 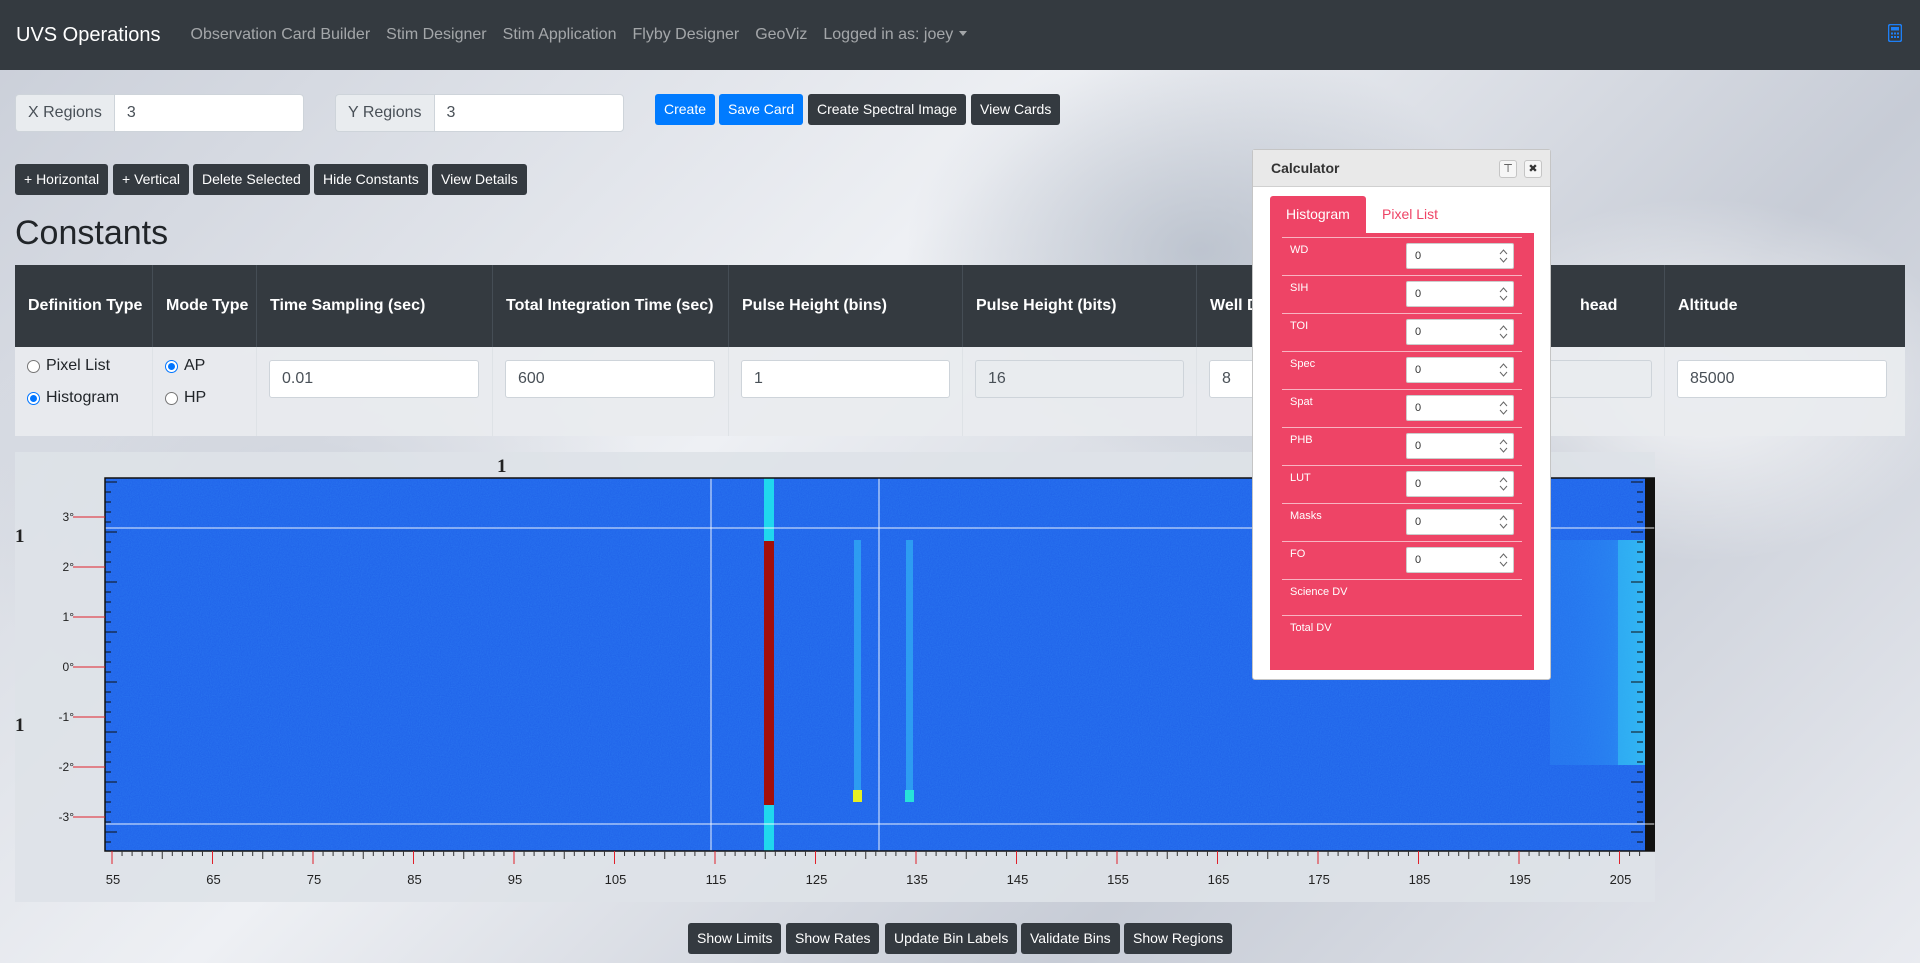 What do you see at coordinates (963, 33) in the screenshot?
I see `caret-down-icon` at bounding box center [963, 33].